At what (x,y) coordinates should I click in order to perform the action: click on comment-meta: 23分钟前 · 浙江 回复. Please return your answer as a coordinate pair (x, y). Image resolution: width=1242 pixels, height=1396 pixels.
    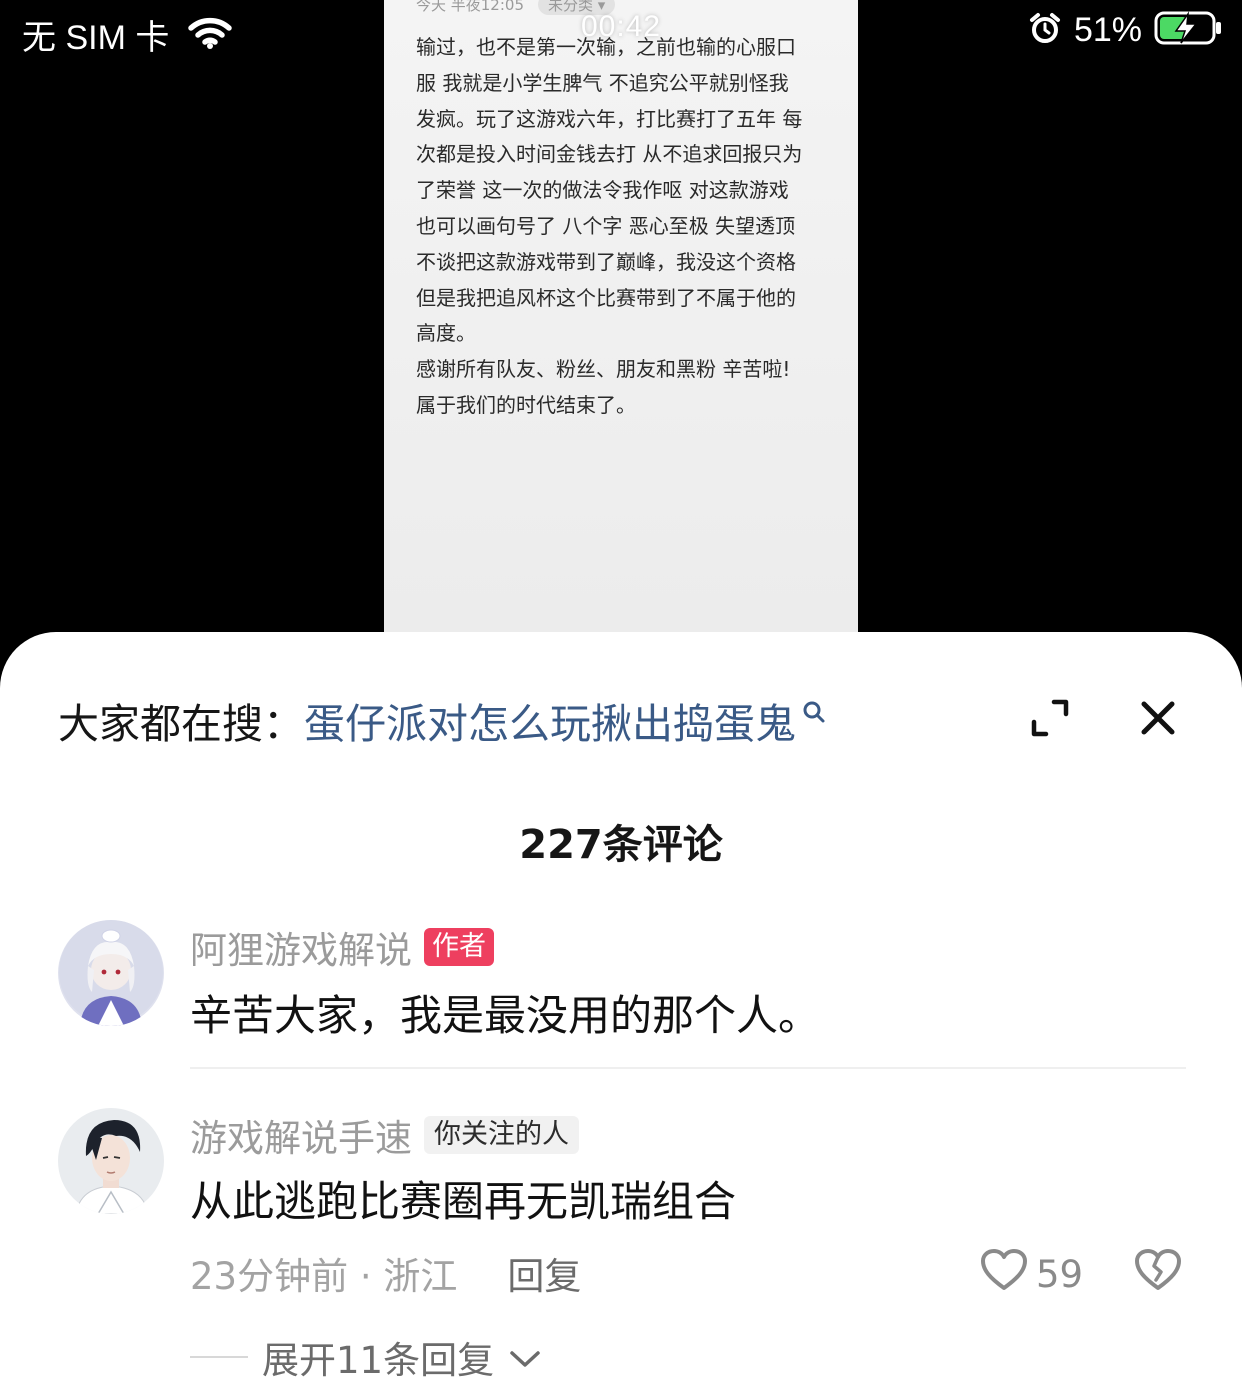
    Looking at the image, I should click on (385, 1273).